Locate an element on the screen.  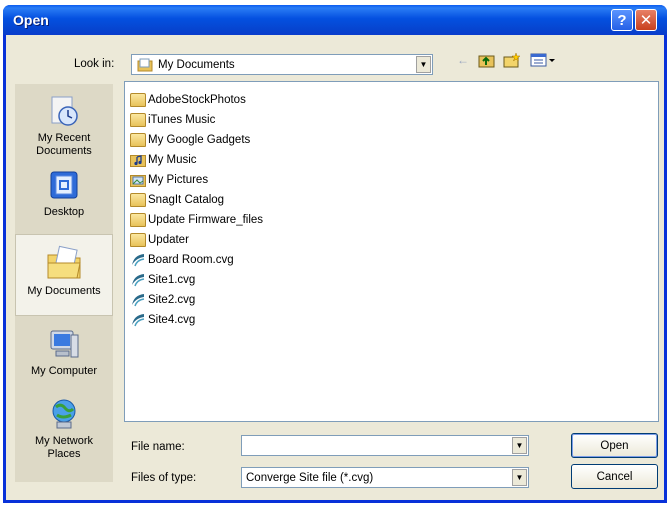
list-item: Update Firmware_files is located at coordinates (196, 220).